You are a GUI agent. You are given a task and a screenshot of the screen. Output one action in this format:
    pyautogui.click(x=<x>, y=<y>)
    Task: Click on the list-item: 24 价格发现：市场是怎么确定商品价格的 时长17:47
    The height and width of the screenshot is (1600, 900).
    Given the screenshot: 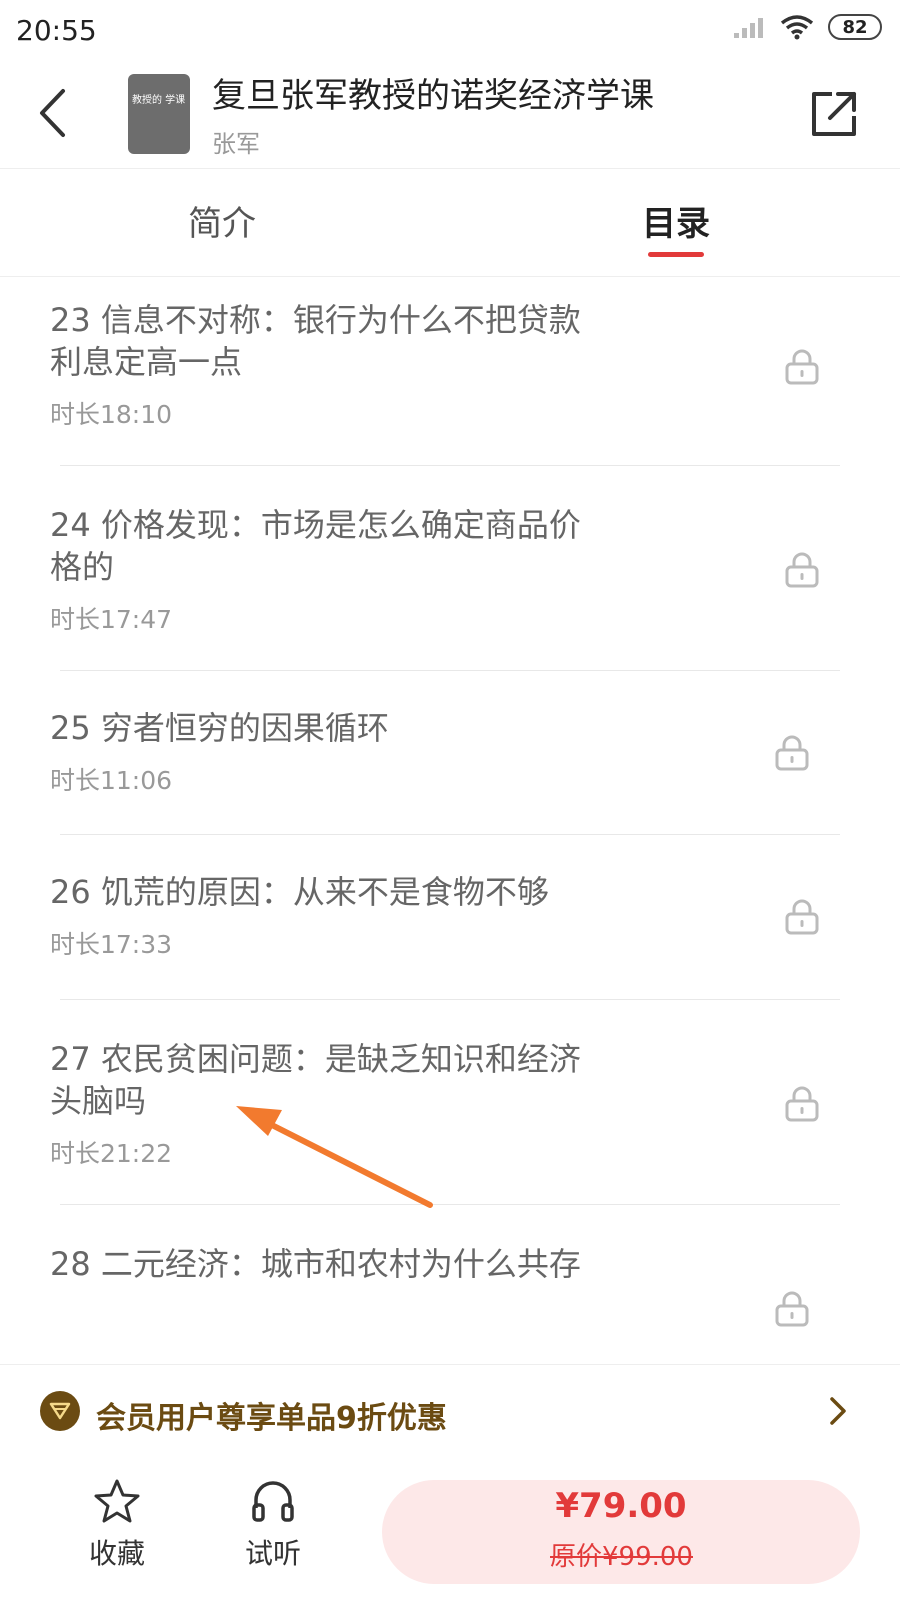 What is the action you would take?
    pyautogui.click(x=450, y=568)
    